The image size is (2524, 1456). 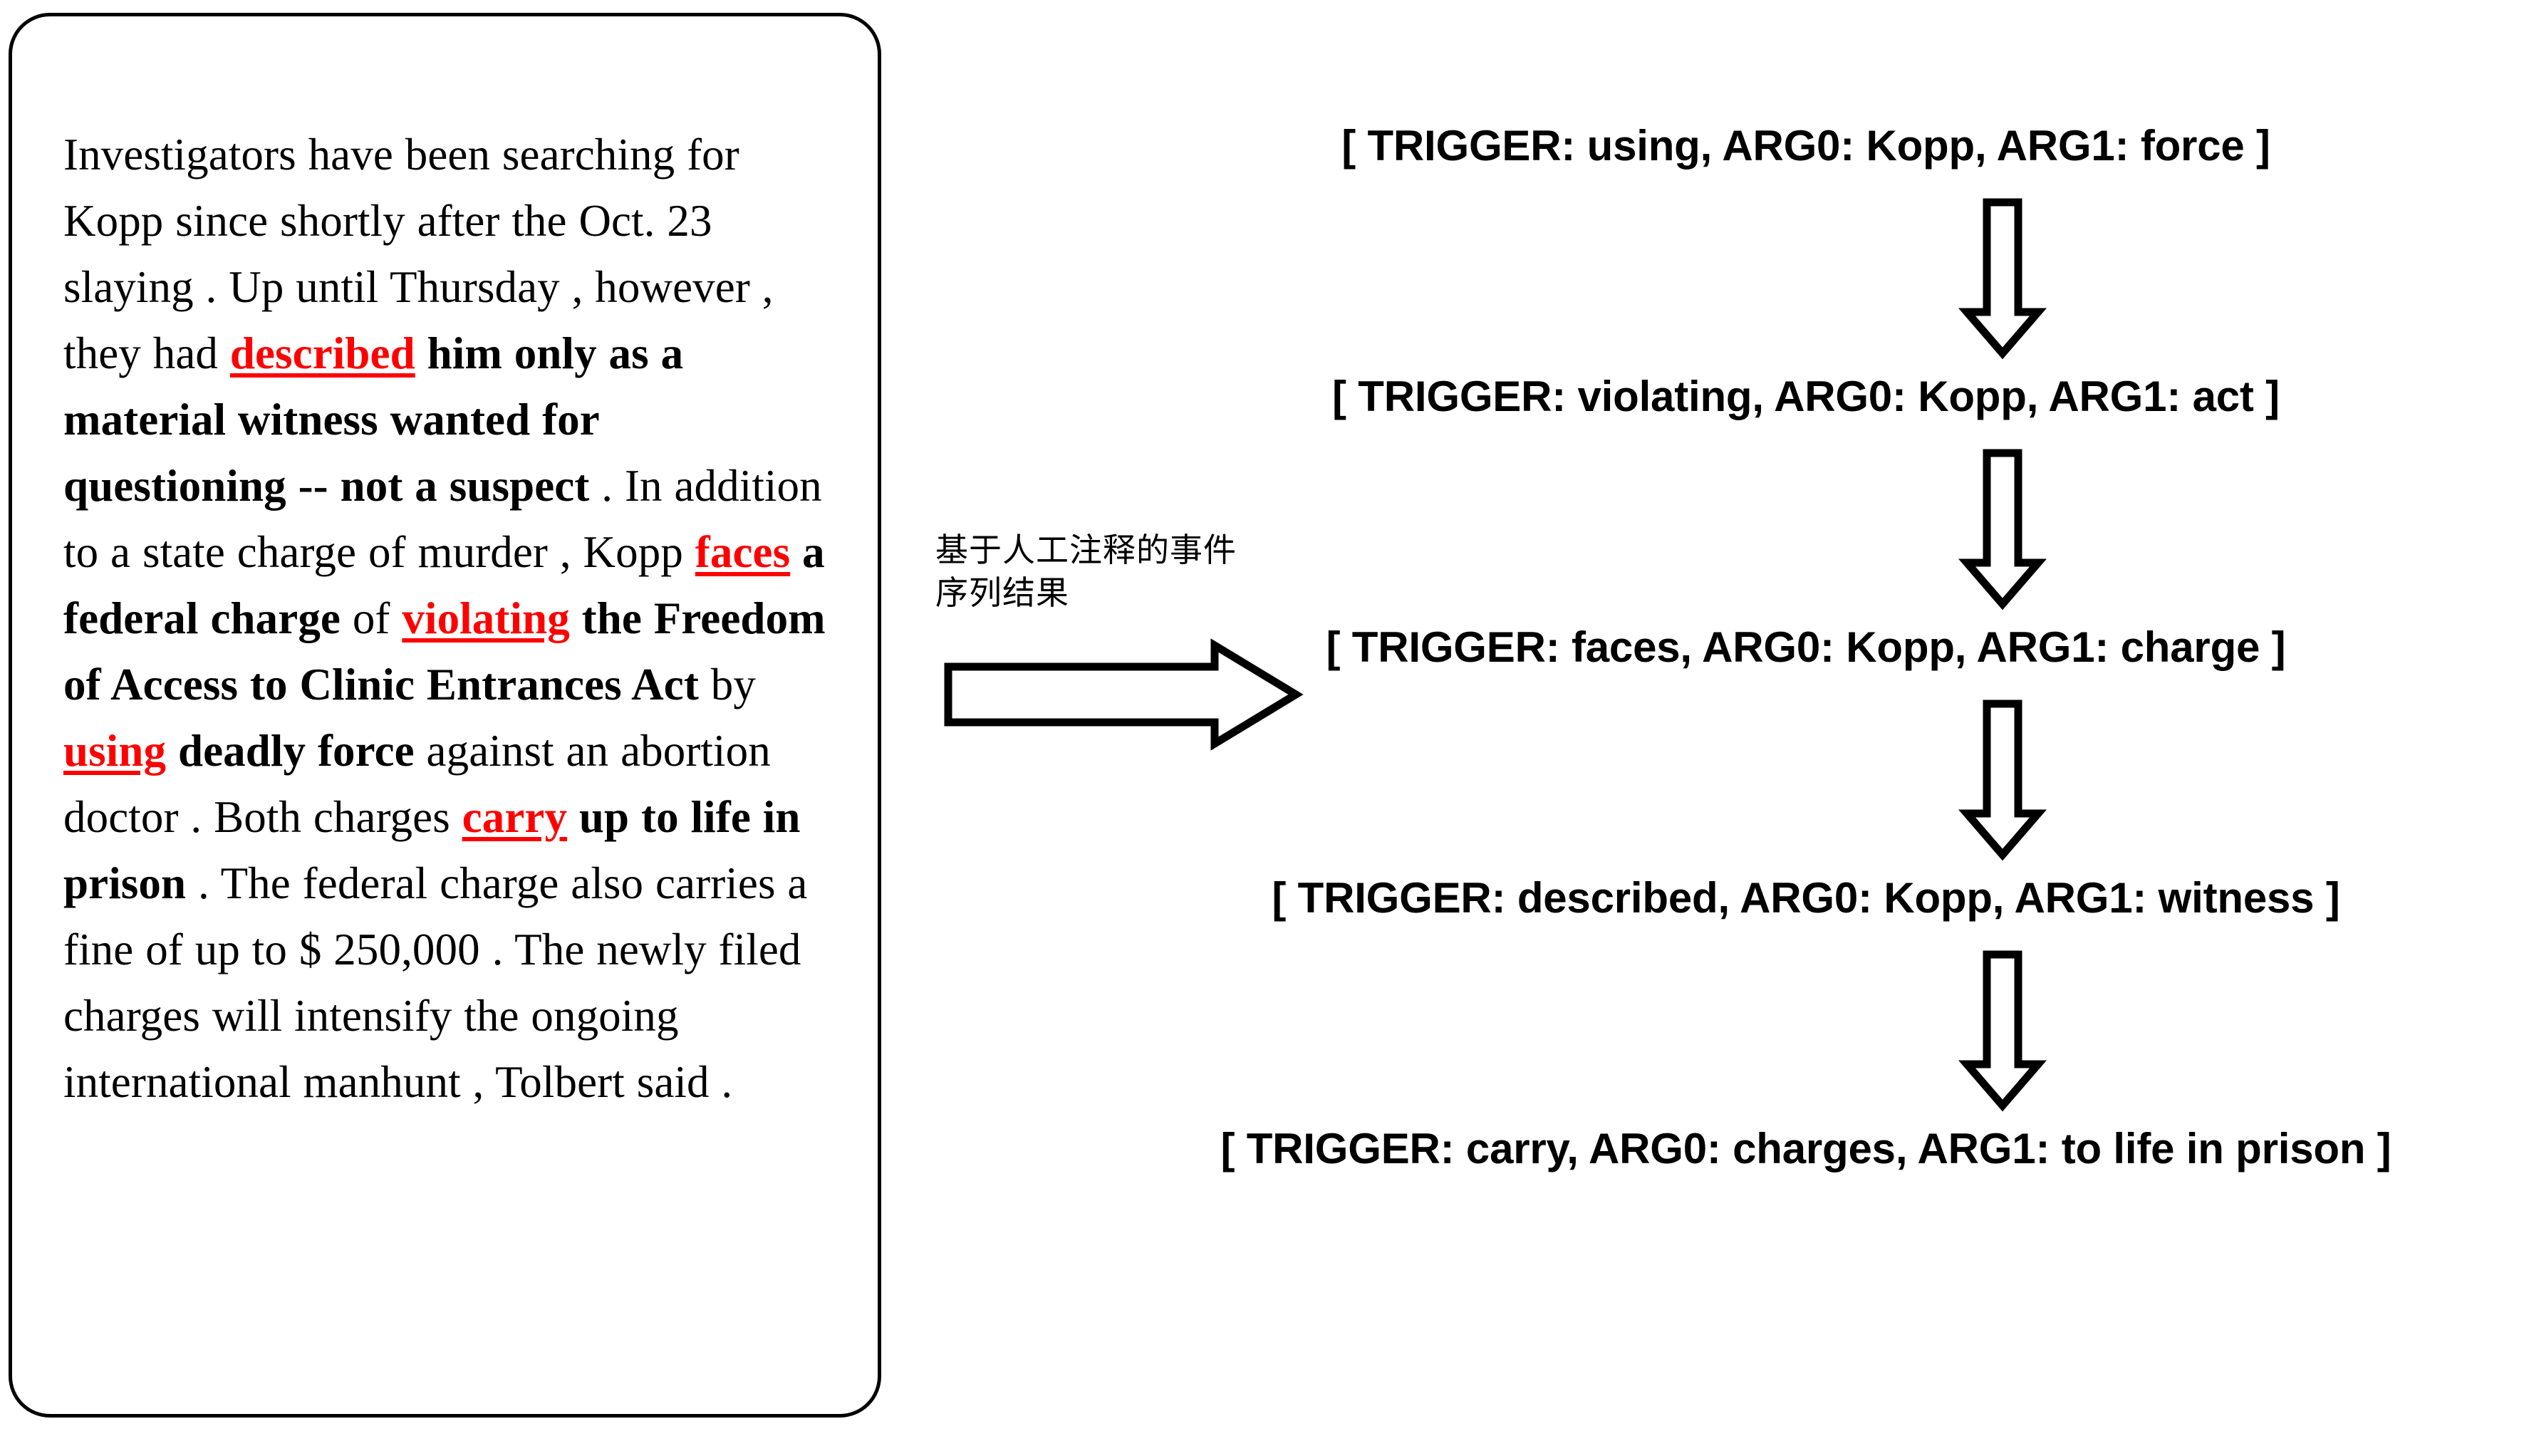 I want to click on passage-plain-span: of, so click(x=371, y=618).